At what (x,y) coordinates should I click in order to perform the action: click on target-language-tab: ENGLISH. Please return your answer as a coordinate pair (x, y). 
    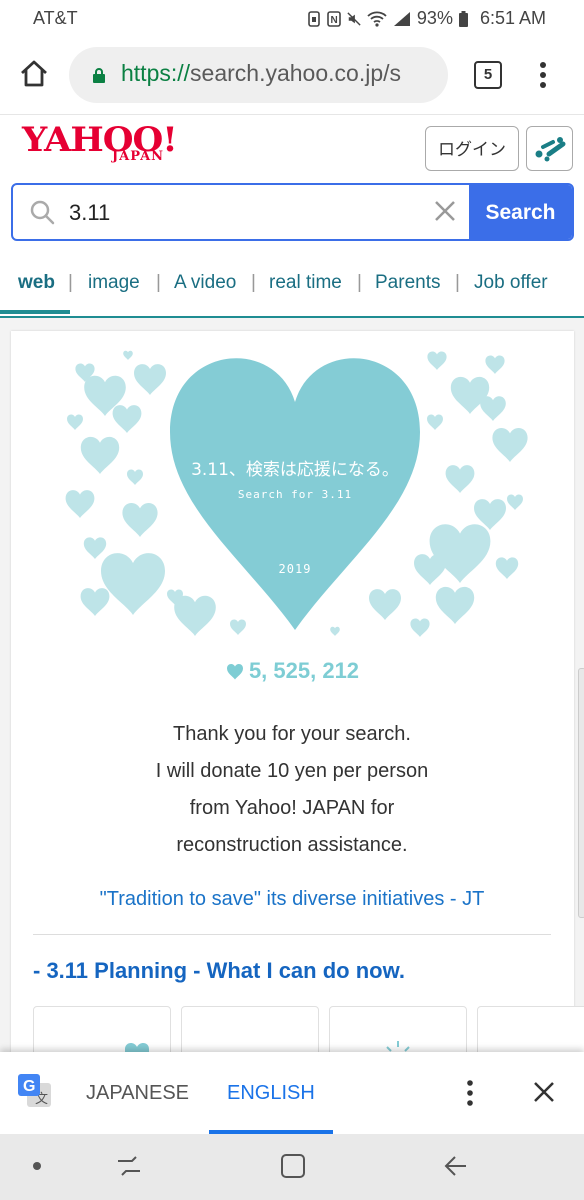
    Looking at the image, I should click on (271, 1093).